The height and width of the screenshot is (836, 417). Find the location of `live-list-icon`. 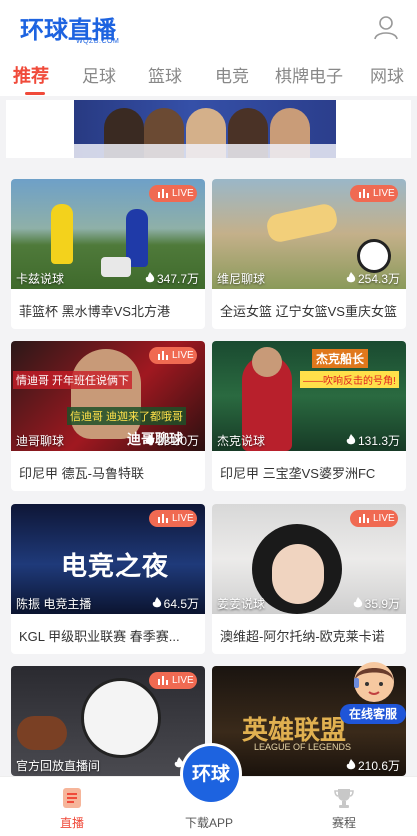

live-list-icon is located at coordinates (72, 798).